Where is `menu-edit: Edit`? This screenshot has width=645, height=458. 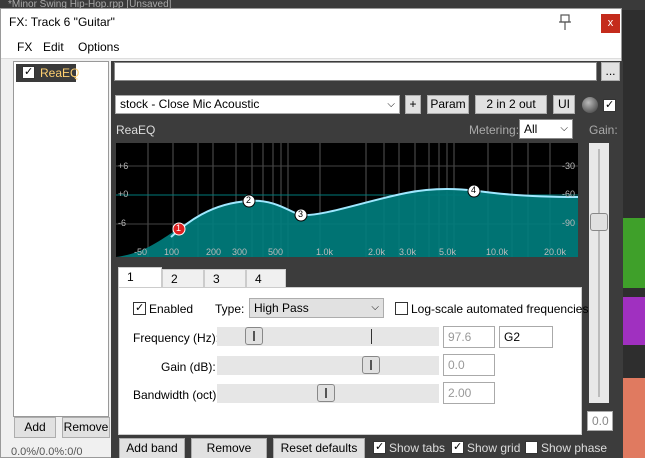 menu-edit: Edit is located at coordinates (53, 47).